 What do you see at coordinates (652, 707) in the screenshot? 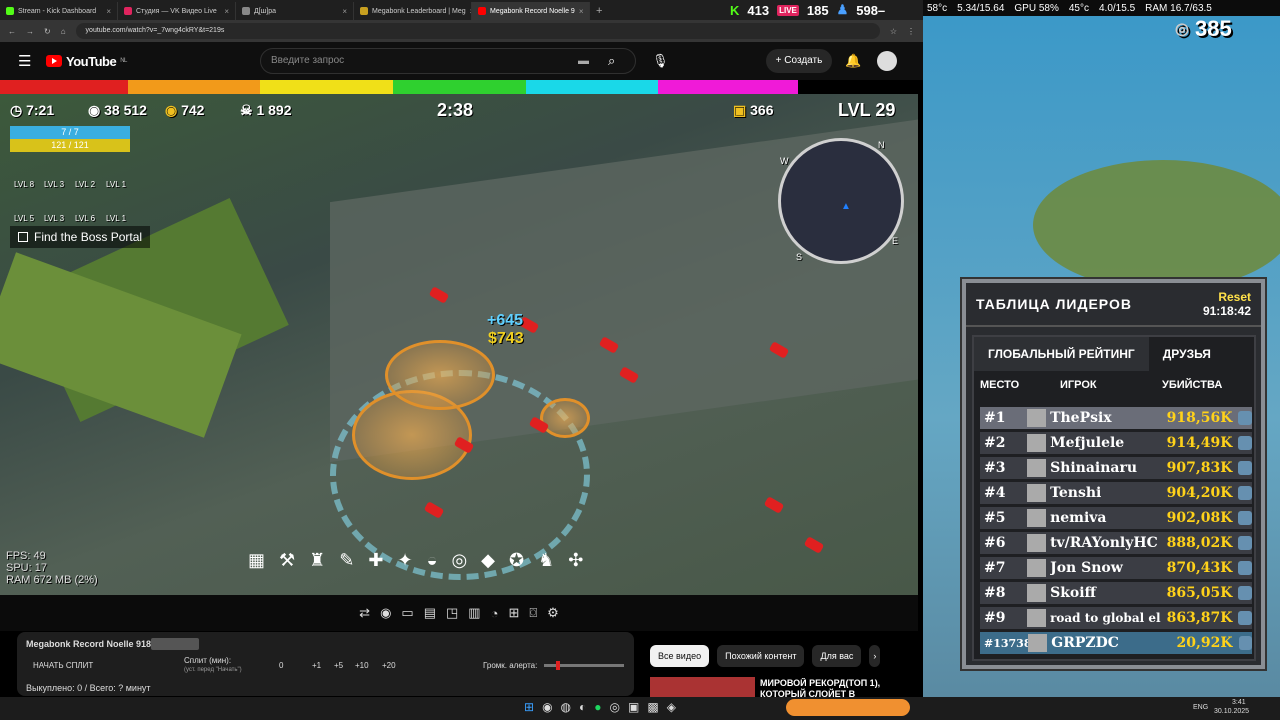
I see `app-icon: ▩` at bounding box center [652, 707].